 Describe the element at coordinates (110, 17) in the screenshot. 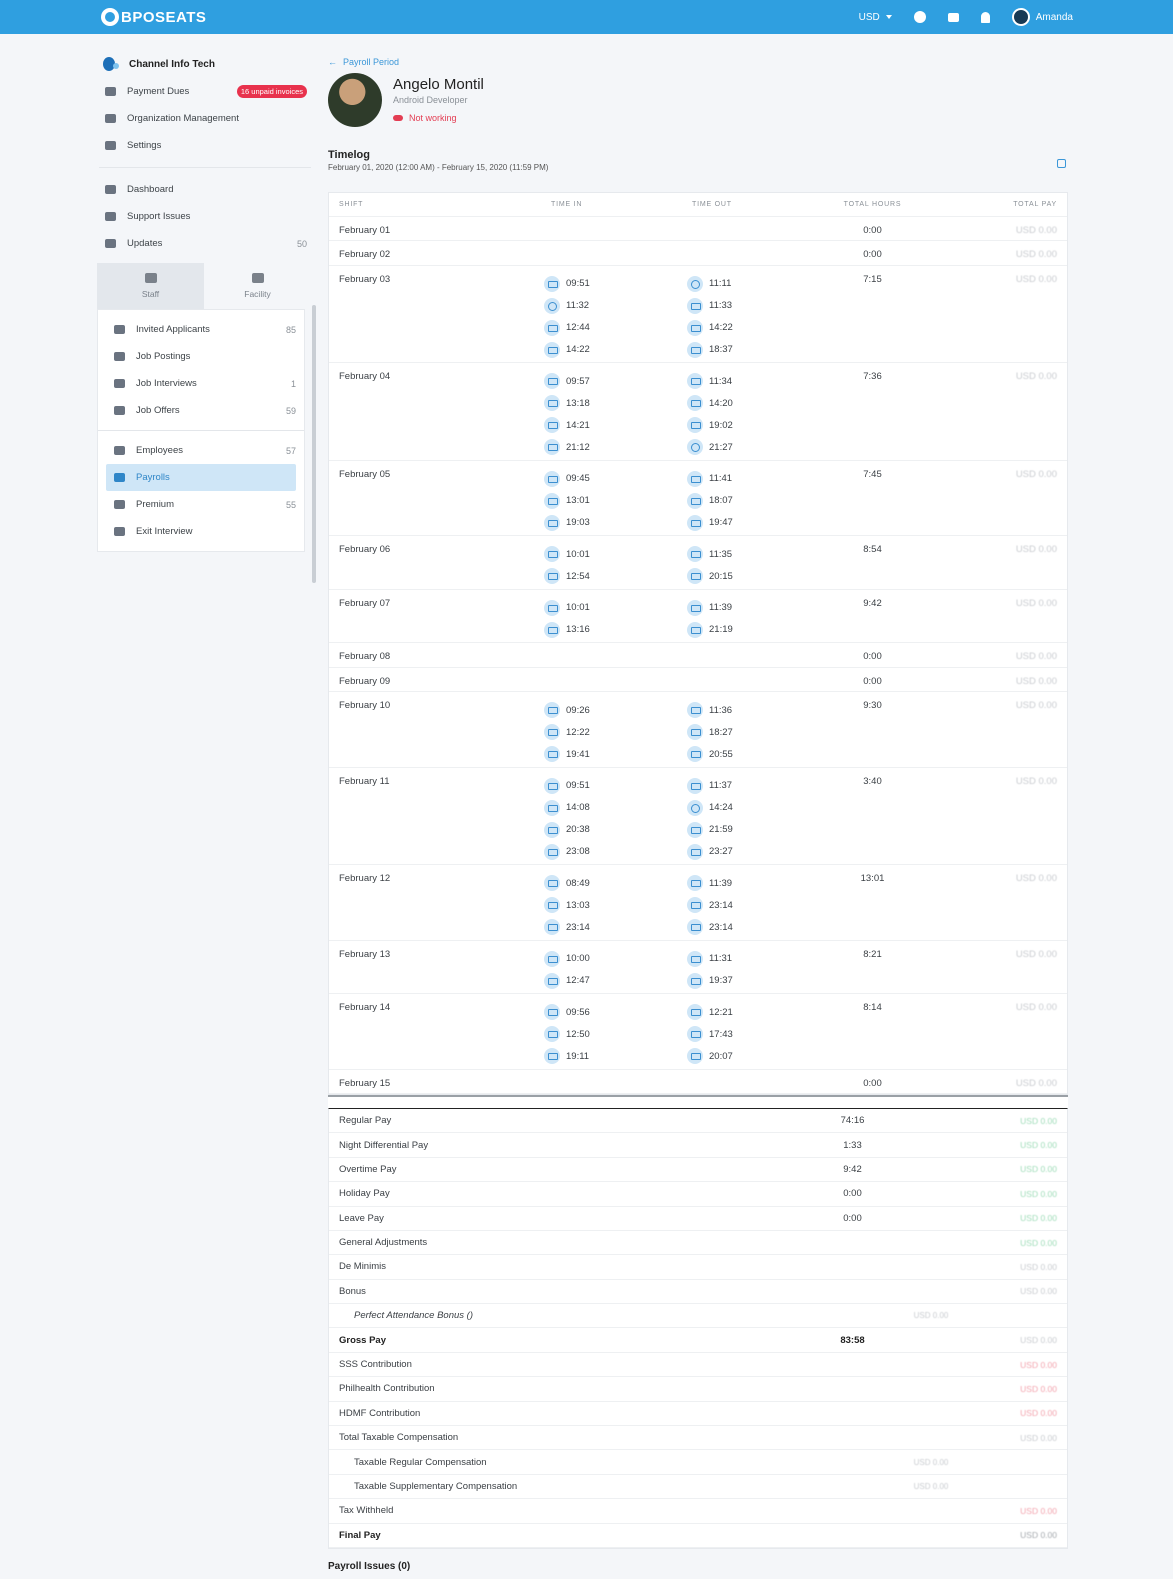

I see `logo-icon` at that location.